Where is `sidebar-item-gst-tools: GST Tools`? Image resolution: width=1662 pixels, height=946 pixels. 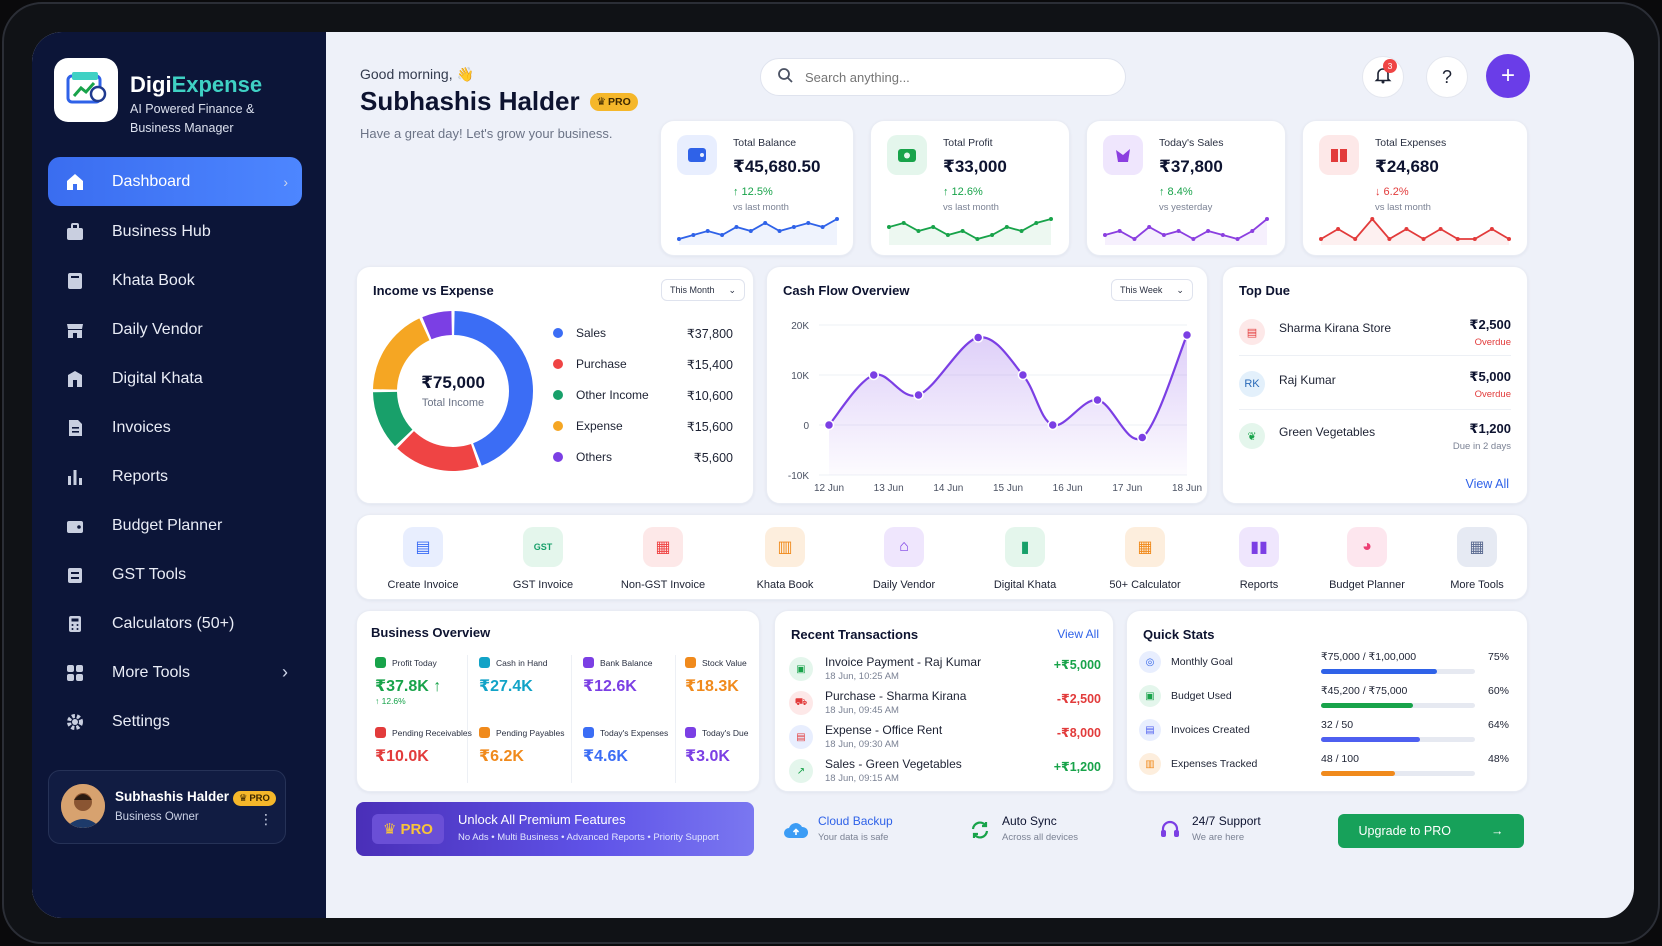
sidebar-item-gst-tools: GST Tools is located at coordinates (175, 574).